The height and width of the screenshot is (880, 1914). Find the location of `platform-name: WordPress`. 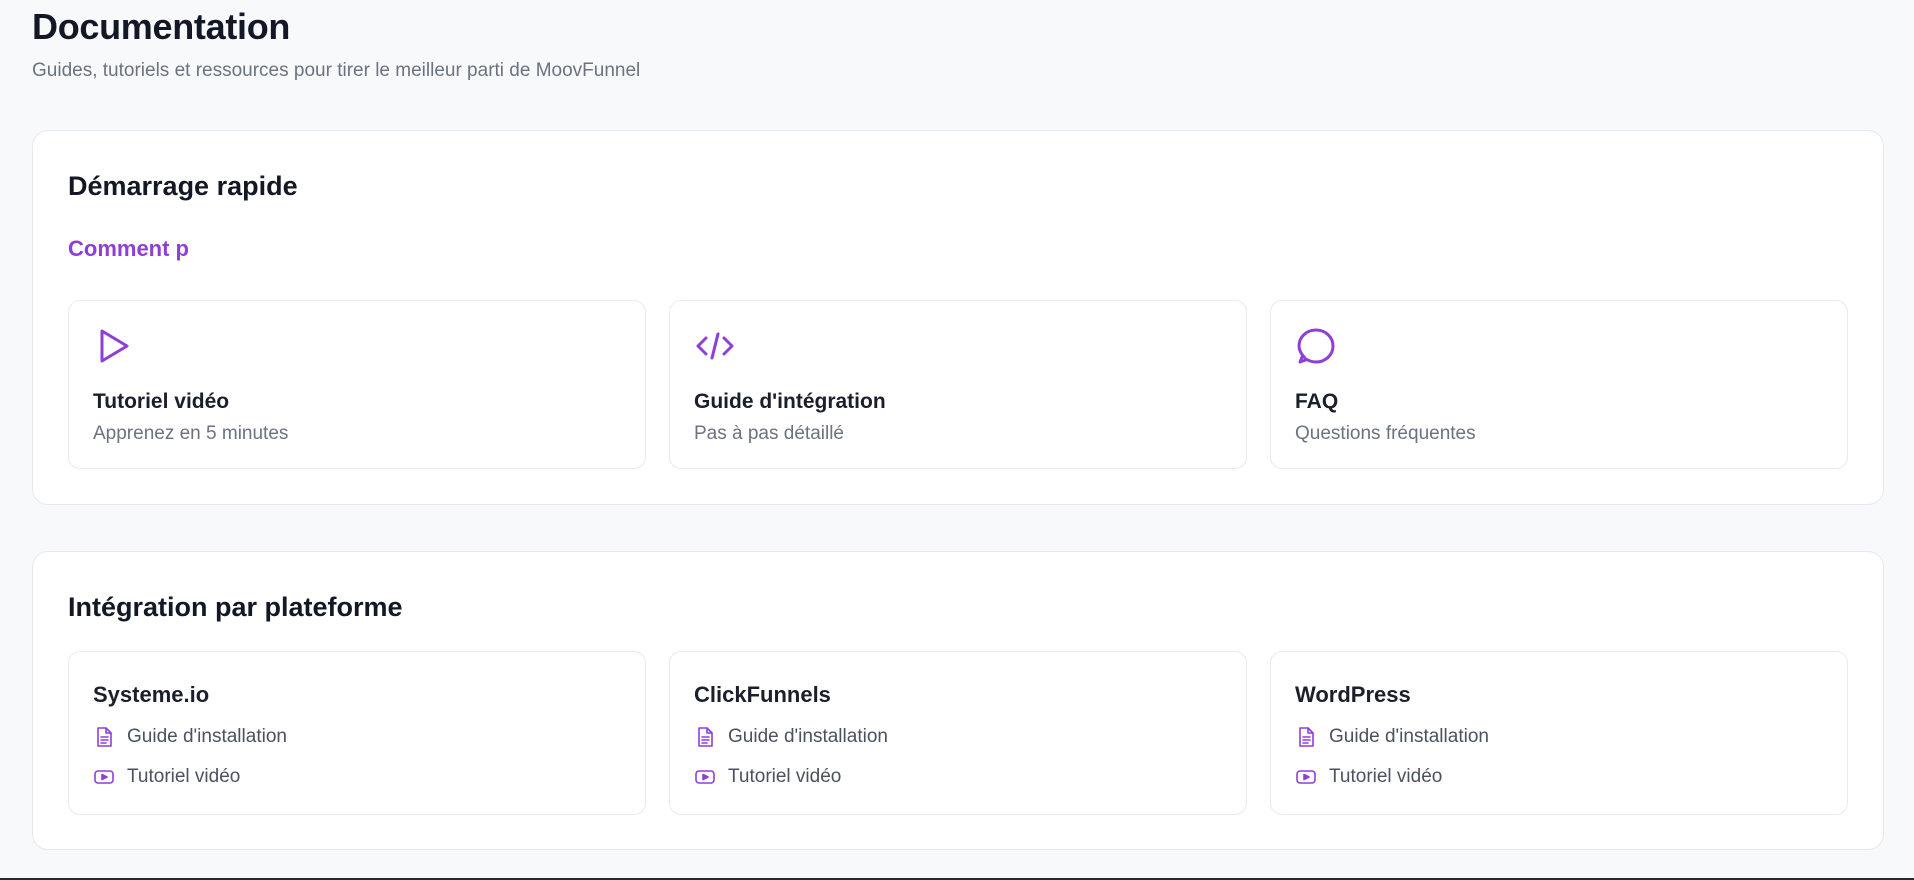

platform-name: WordPress is located at coordinates (1353, 694).